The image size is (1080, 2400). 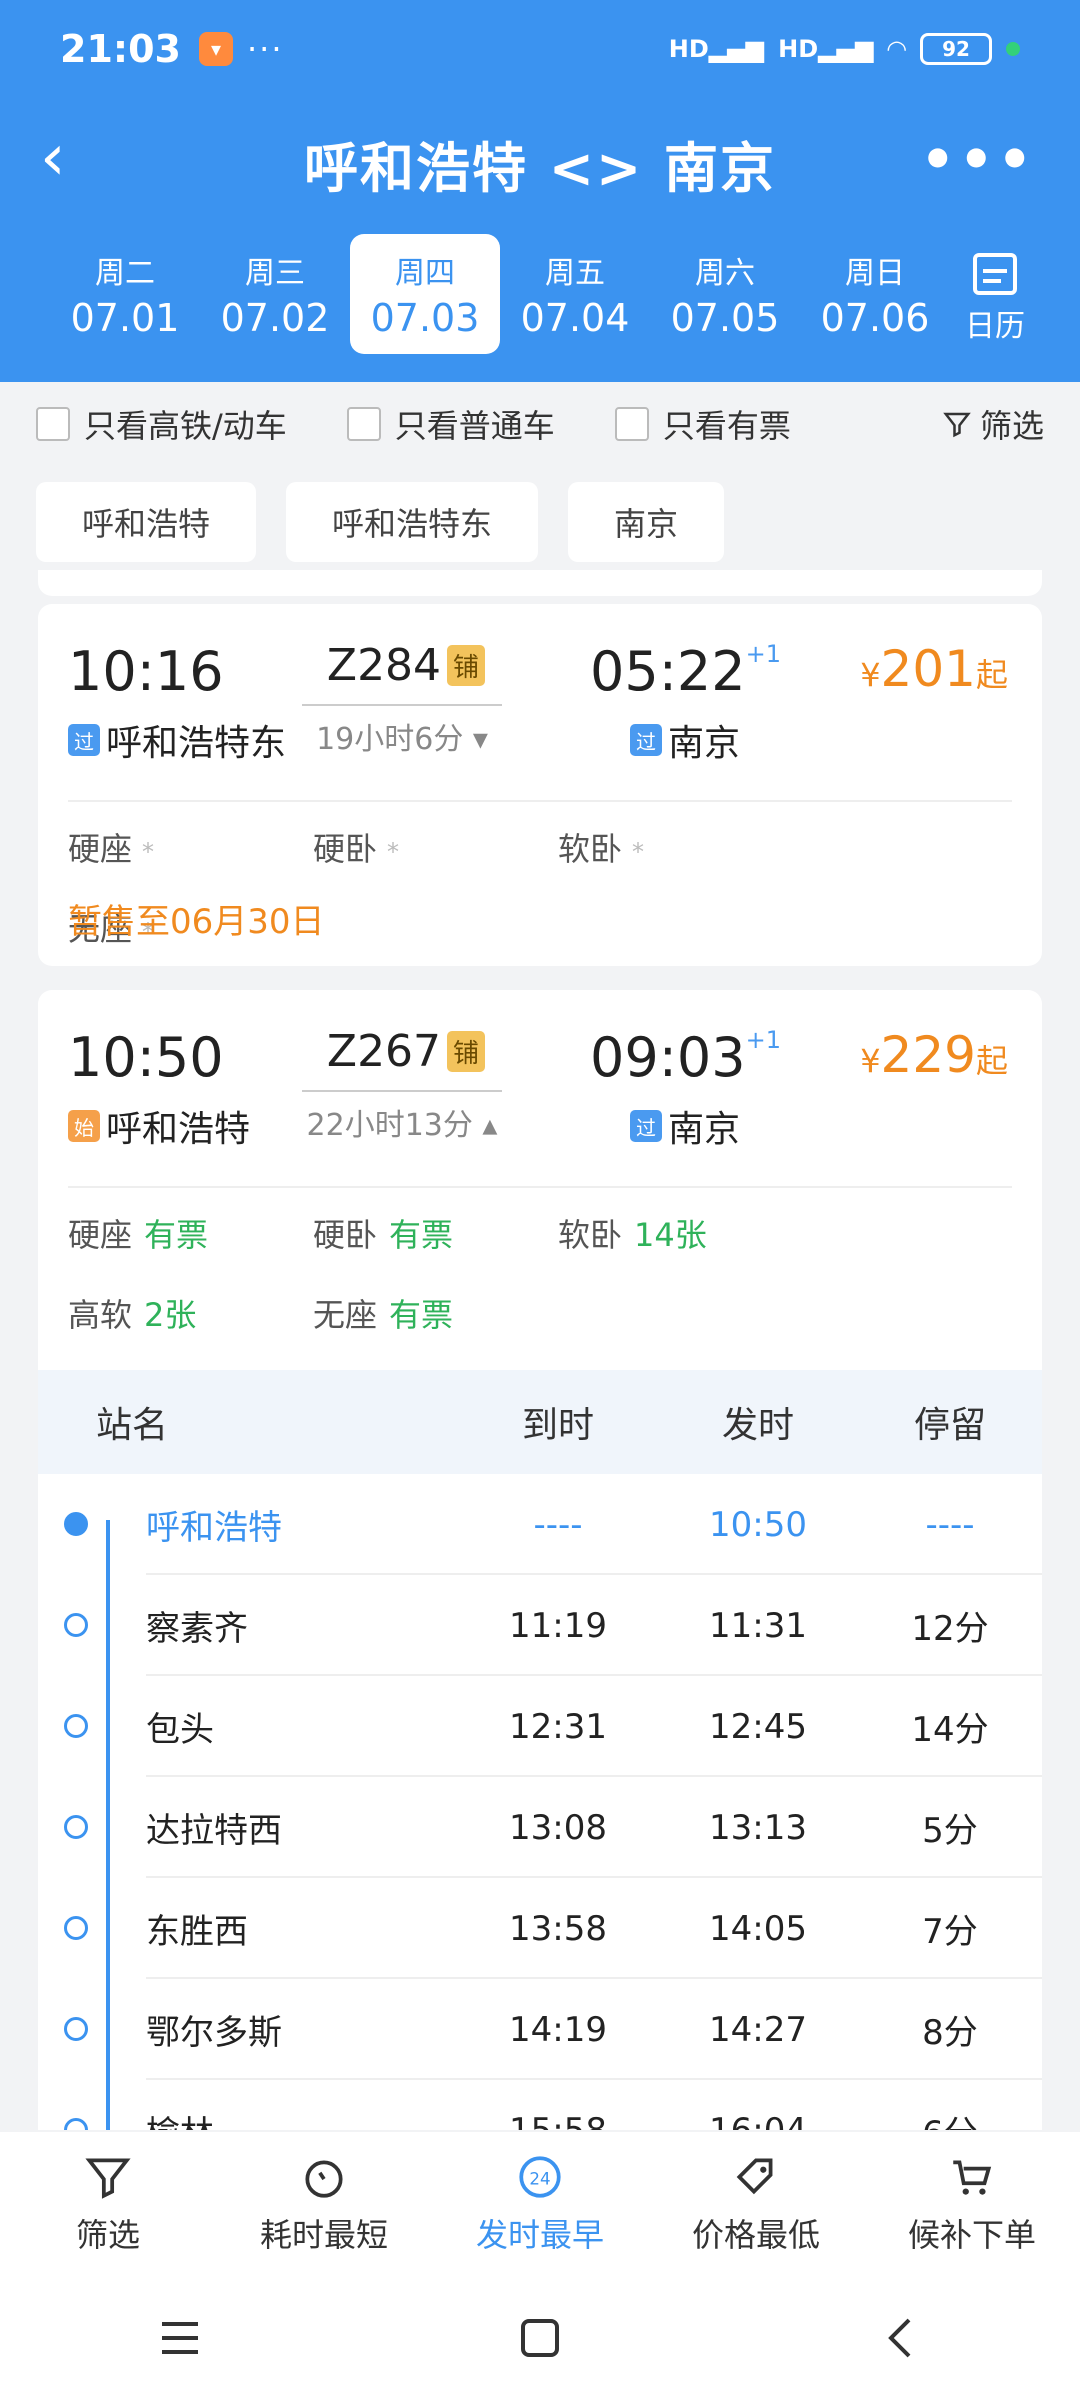 I want to click on putong-checkbox: 只看普通车, so click(x=450, y=424).